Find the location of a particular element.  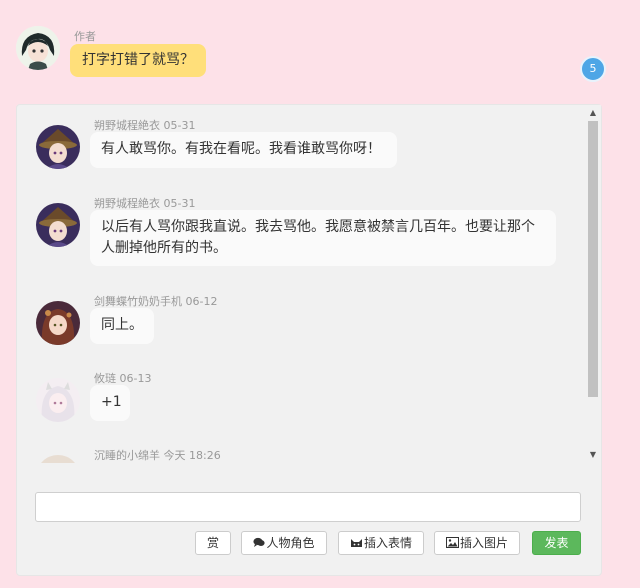

scroll-thumb is located at coordinates (593, 259).